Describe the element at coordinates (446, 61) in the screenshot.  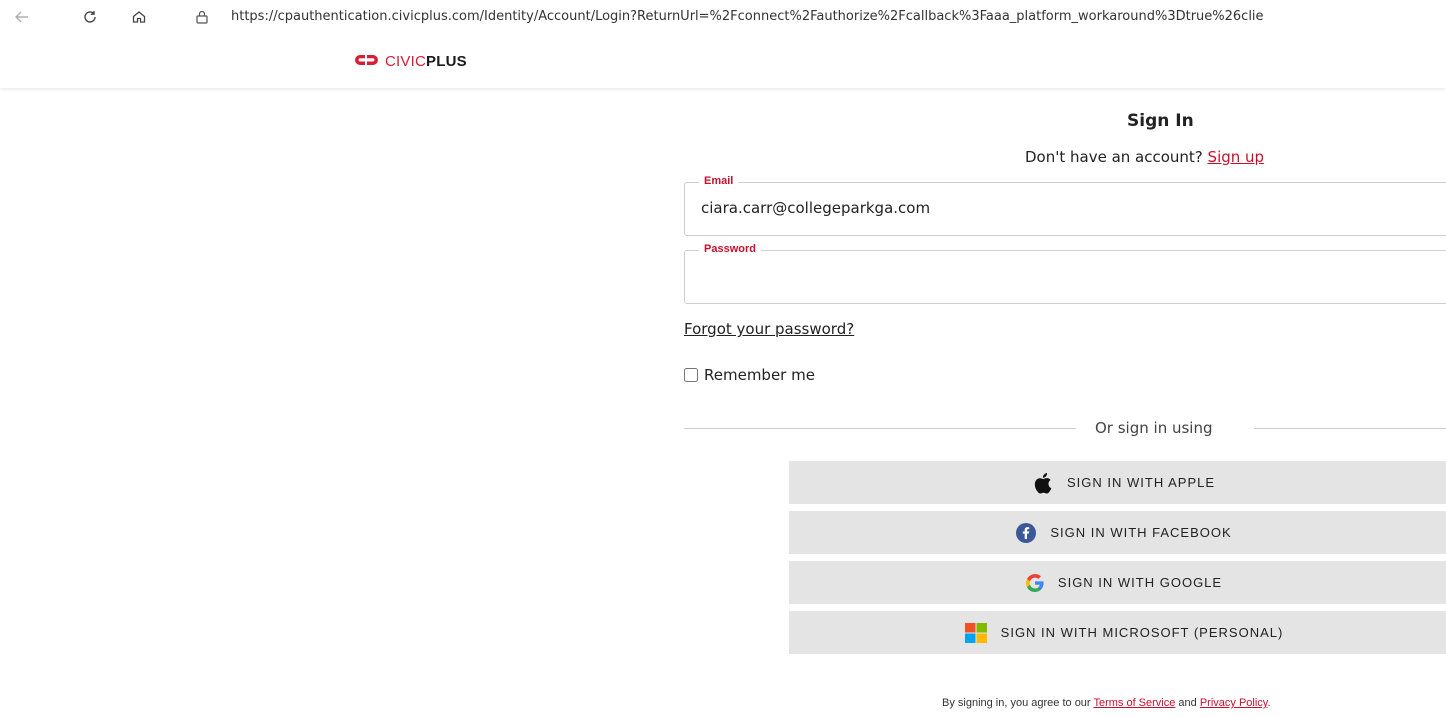
I see `logo-plus: PLUS` at that location.